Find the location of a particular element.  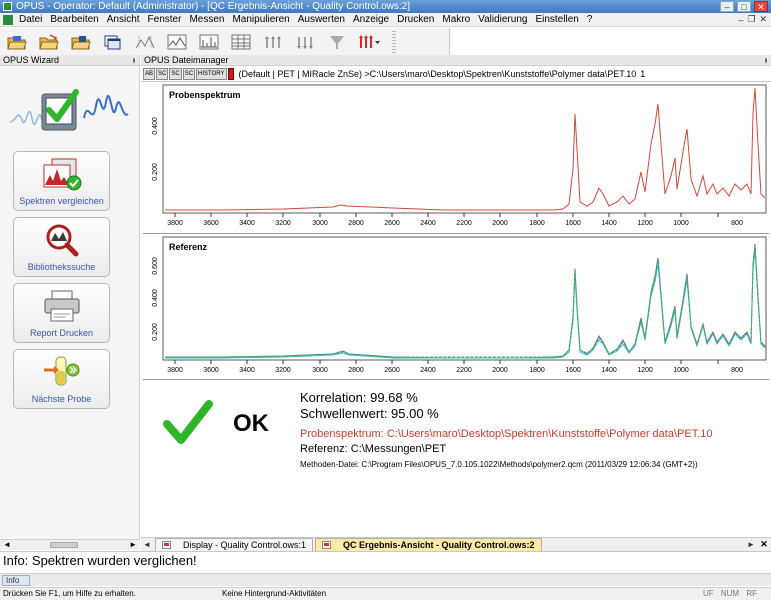

menu-drucken: Drucken is located at coordinates (415, 19).